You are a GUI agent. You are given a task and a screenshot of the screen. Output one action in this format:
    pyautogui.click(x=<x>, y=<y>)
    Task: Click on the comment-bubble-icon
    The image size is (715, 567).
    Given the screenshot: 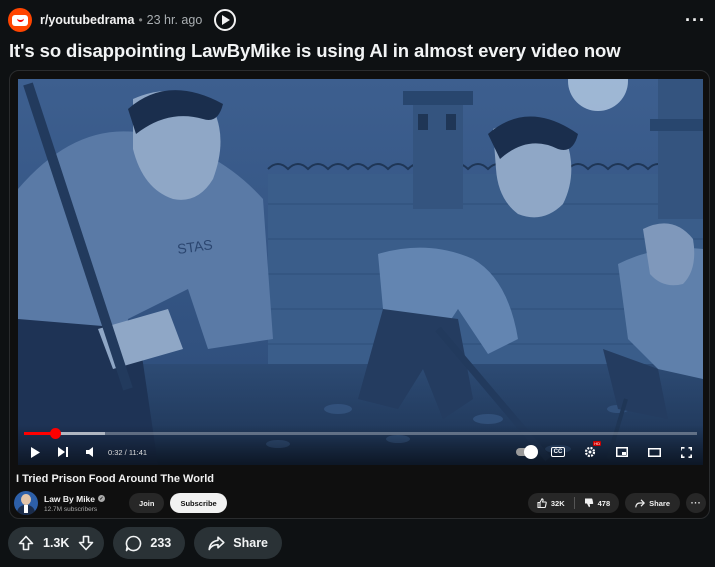 What is the action you would take?
    pyautogui.click(x=134, y=543)
    